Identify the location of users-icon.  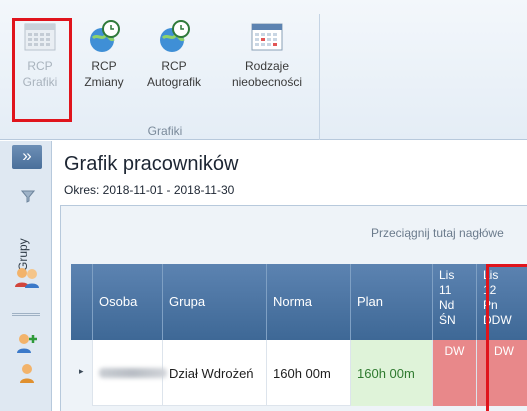
(27, 277).